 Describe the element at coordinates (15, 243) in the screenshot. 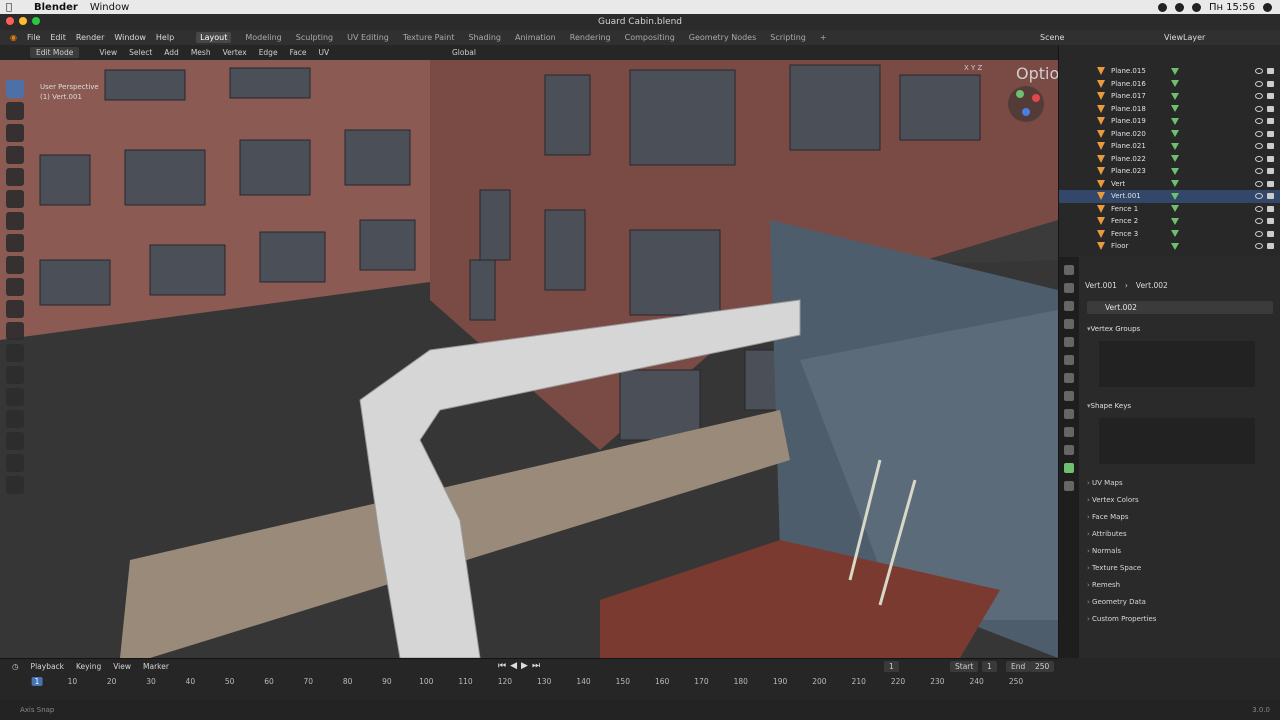

I see `measure-tool-icon` at that location.